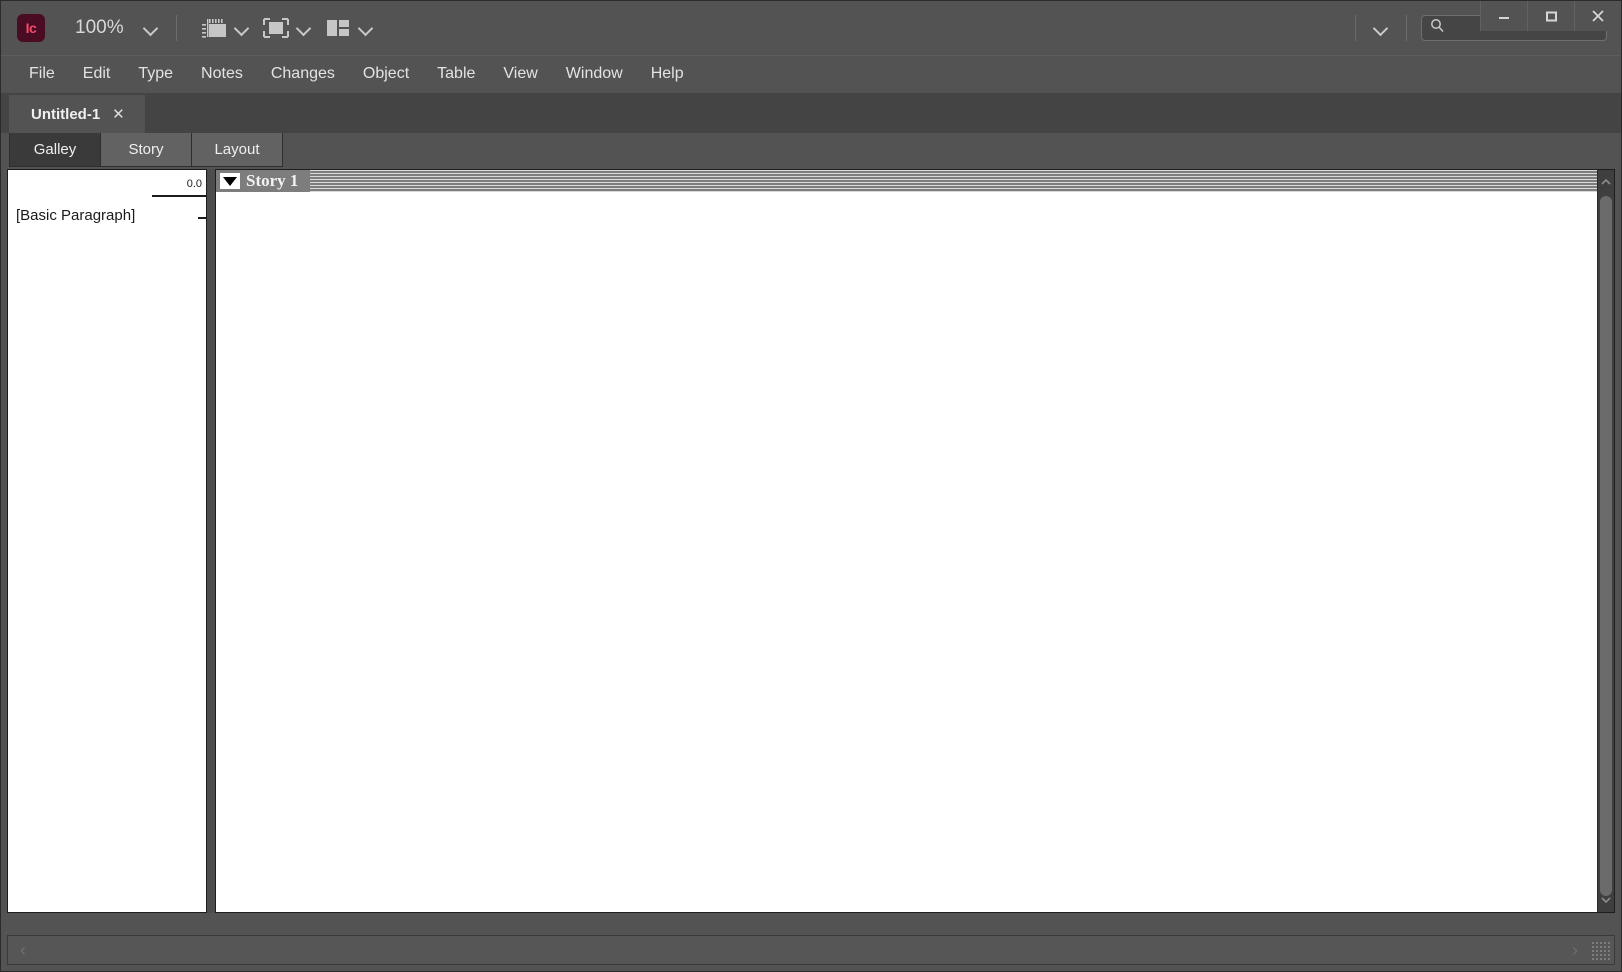  I want to click on view-mode-control, so click(287, 28).